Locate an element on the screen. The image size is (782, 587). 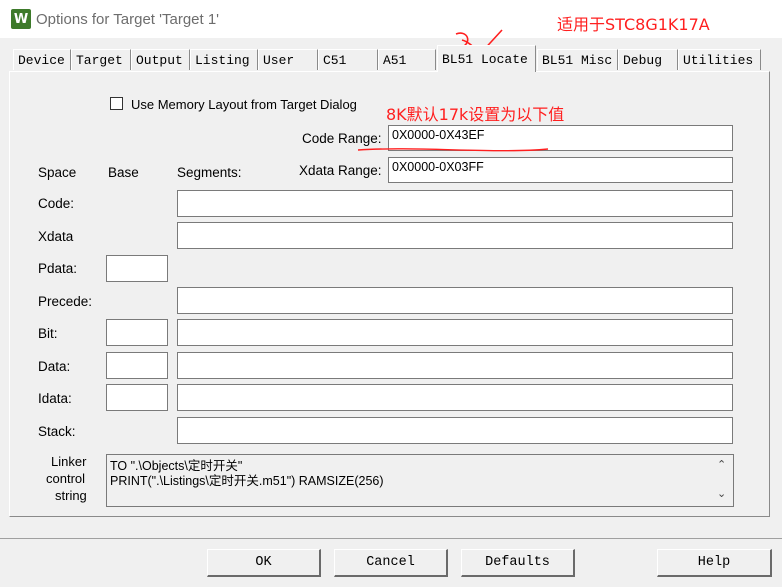
tab-output: Output is located at coordinates (160, 59).